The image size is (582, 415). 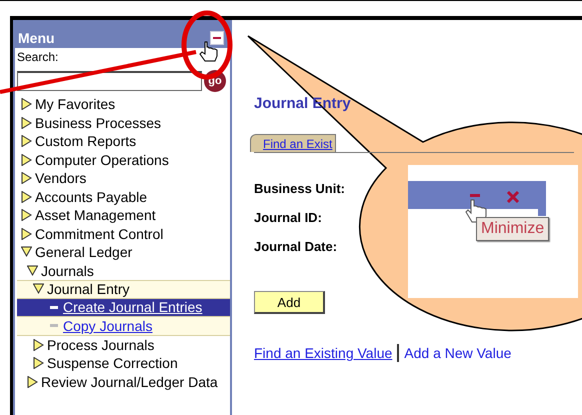 What do you see at coordinates (542, 212) in the screenshot?
I see `window-border` at bounding box center [542, 212].